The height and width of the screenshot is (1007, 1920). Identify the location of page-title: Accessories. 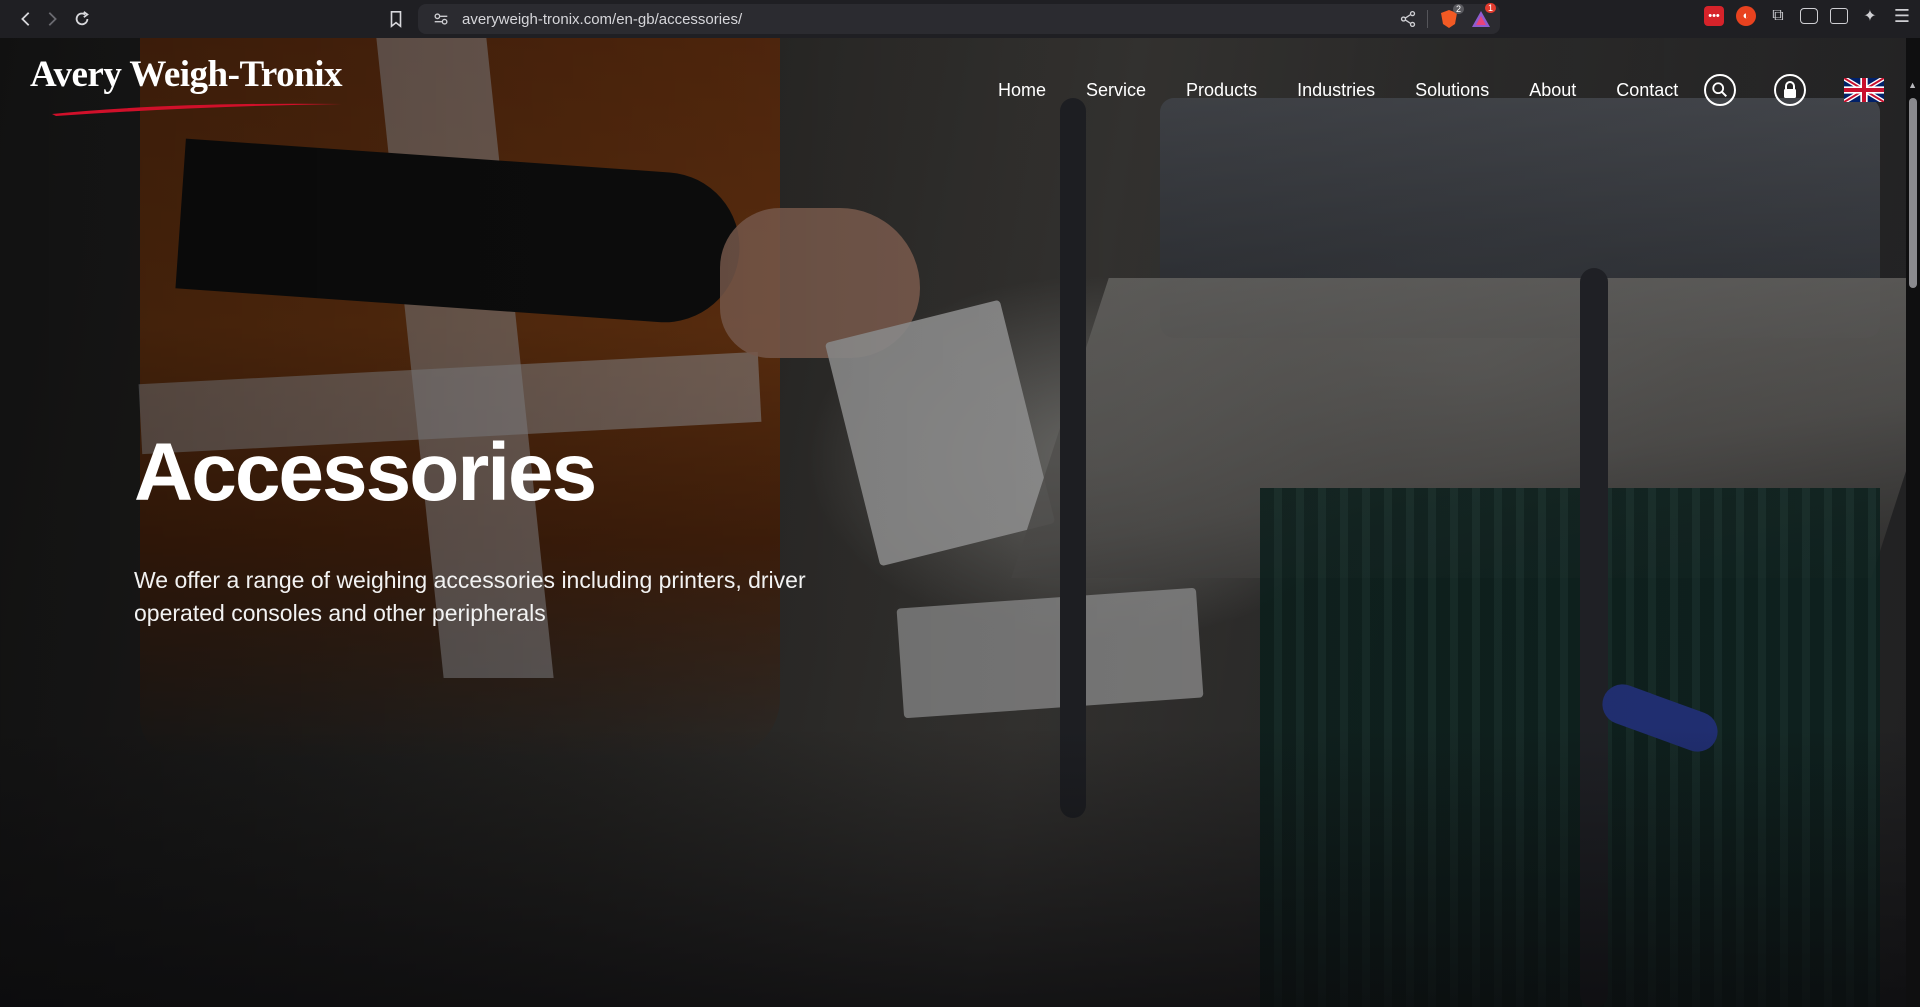
(365, 472).